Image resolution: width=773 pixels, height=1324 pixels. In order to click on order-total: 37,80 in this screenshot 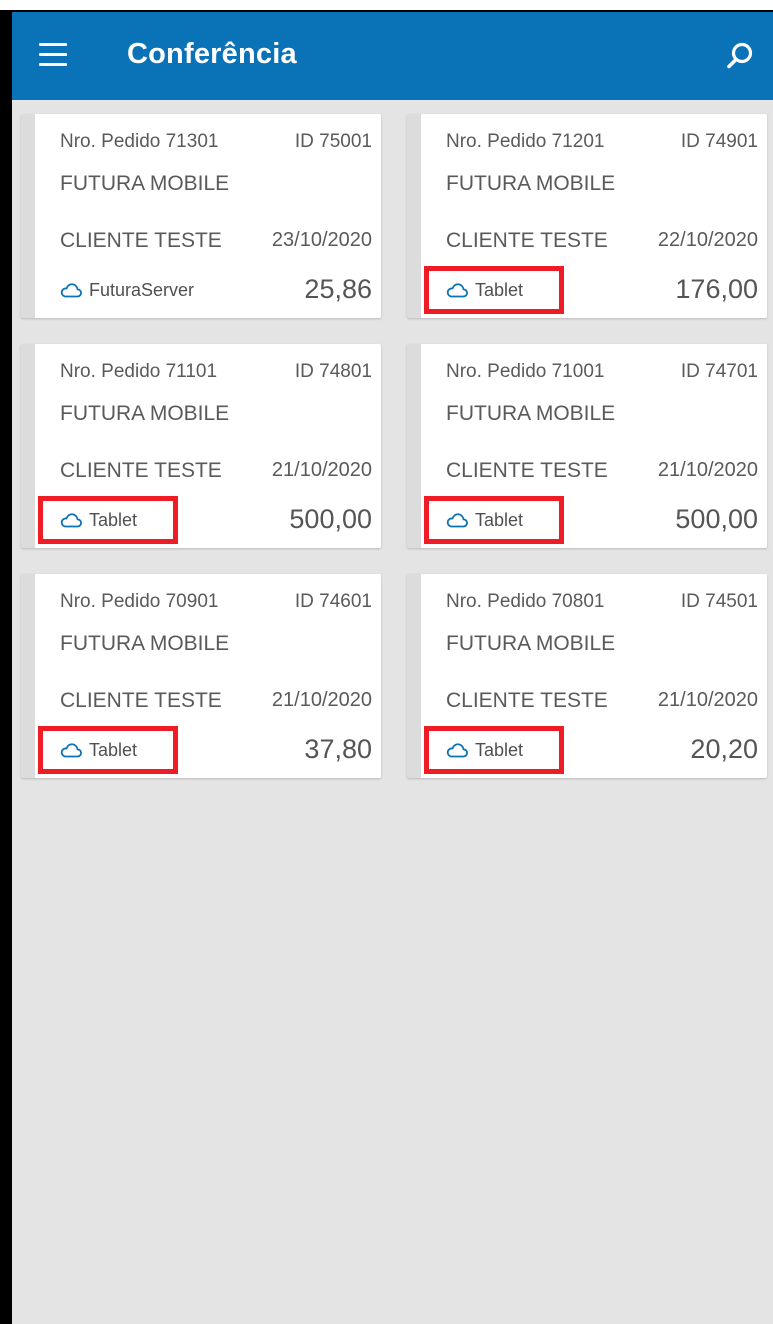, I will do `click(338, 749)`.